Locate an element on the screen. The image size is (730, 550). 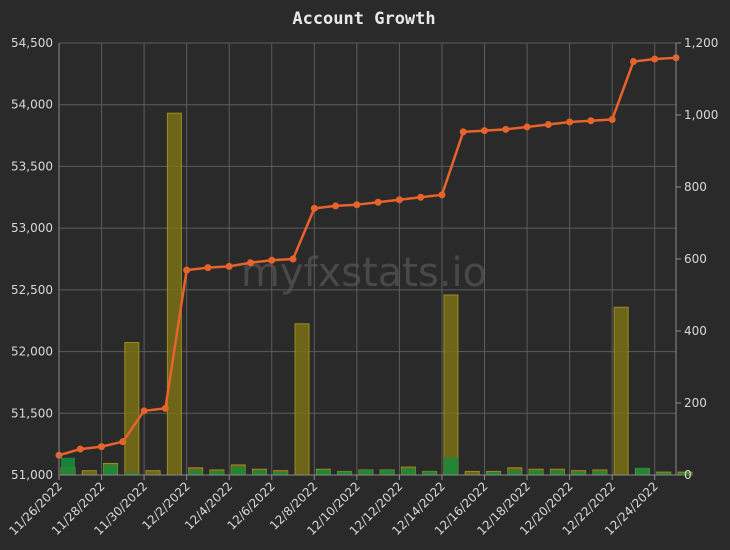
left-tick-label: 53,500 is located at coordinates (32, 166).